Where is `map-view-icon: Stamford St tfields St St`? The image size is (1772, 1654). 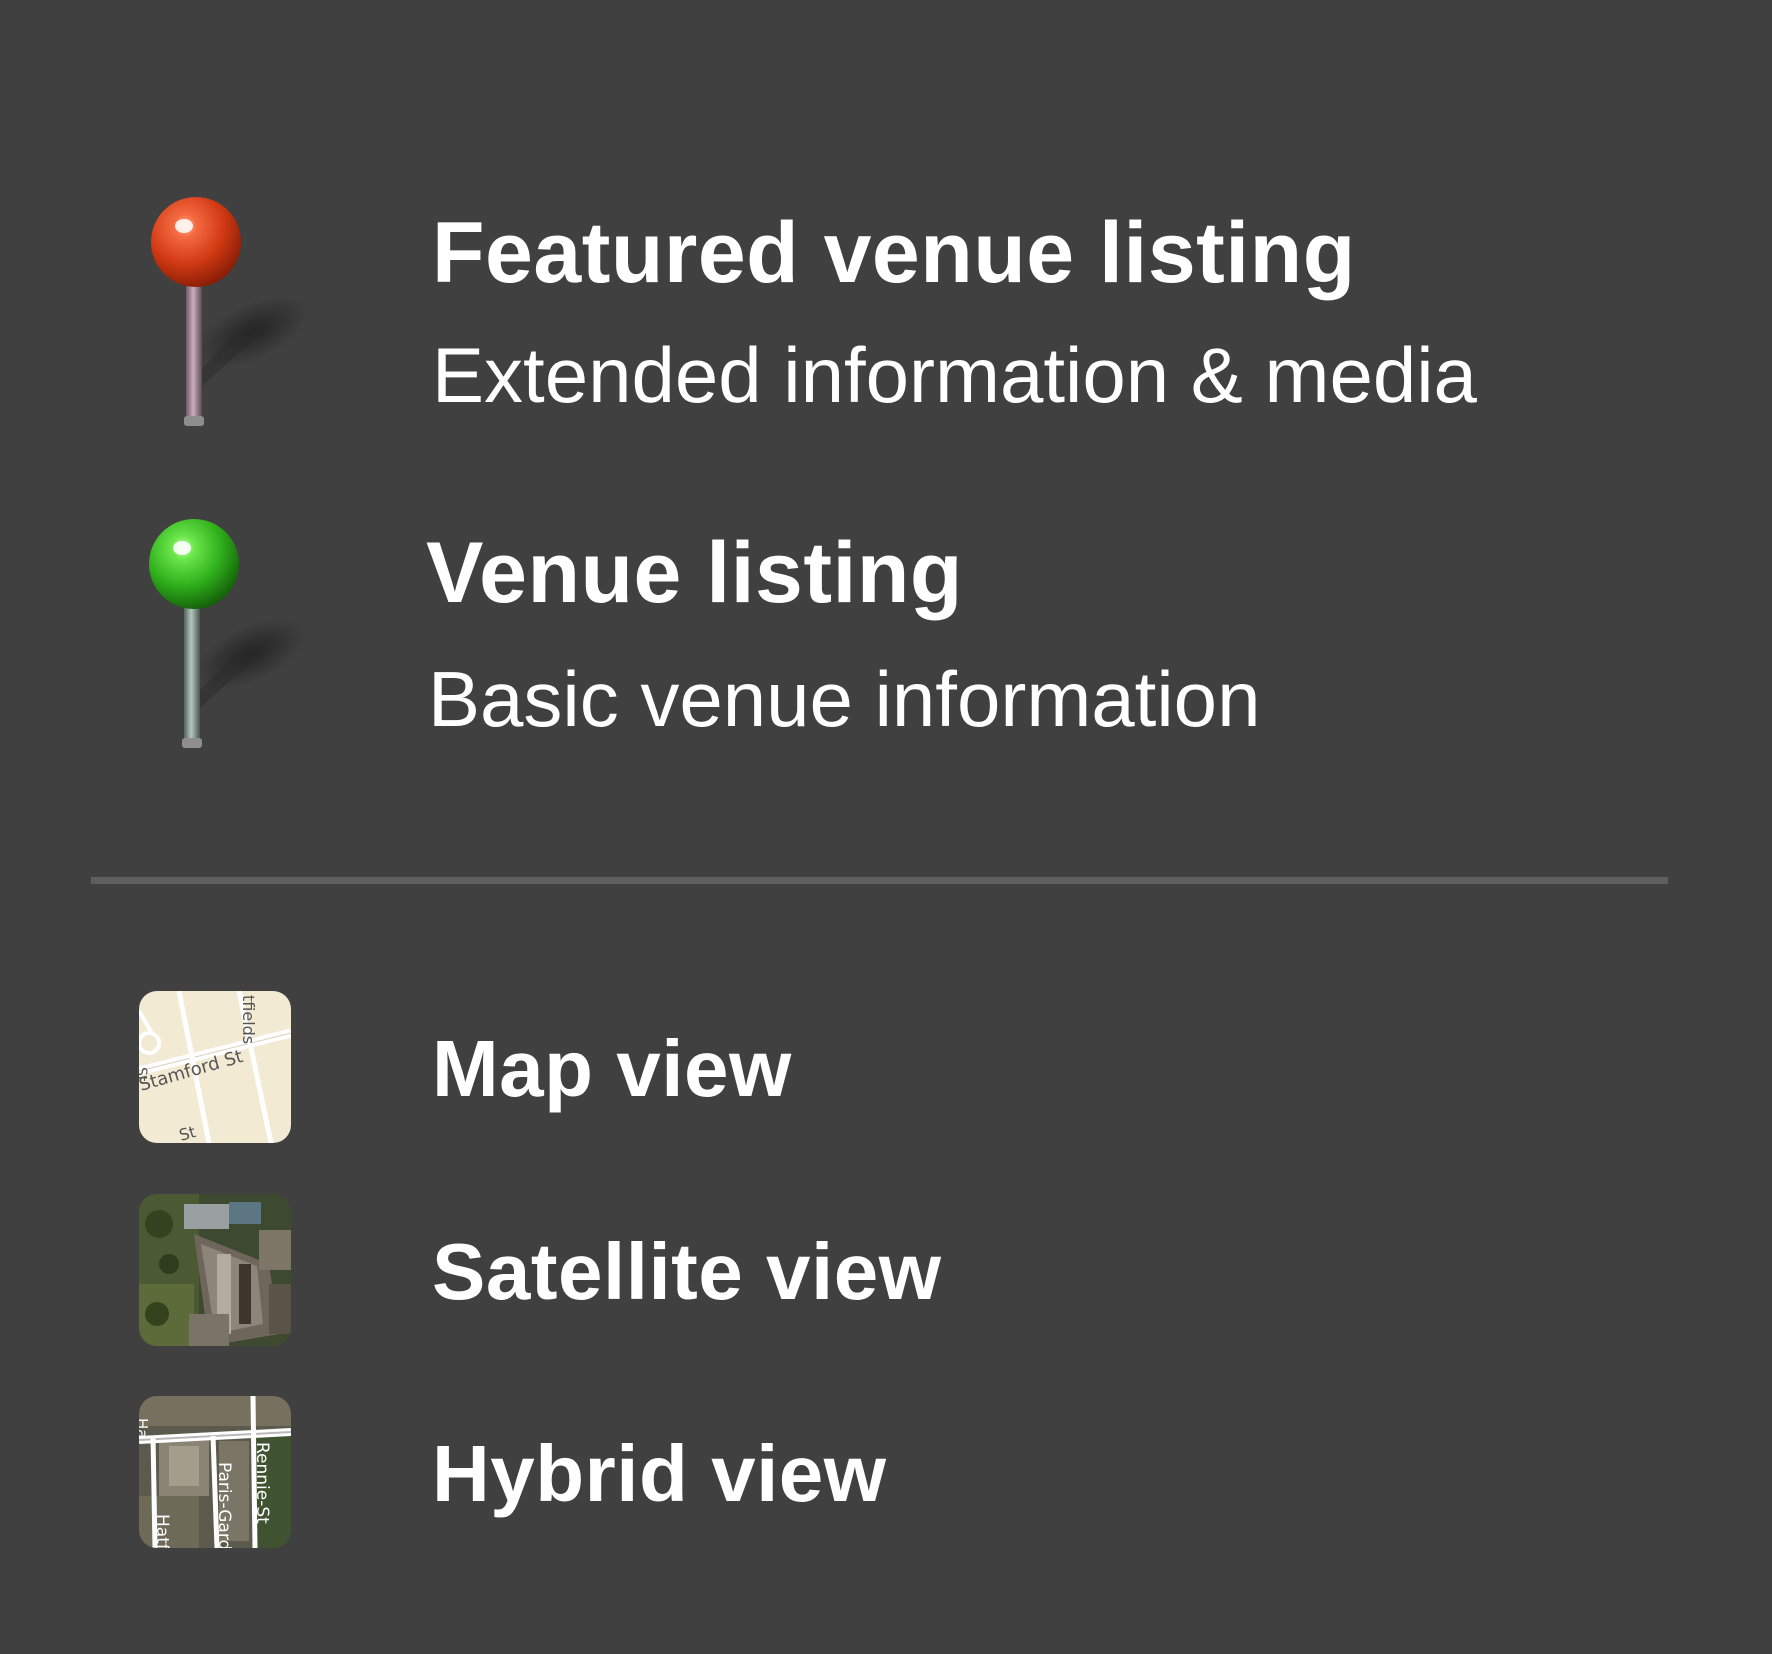 map-view-icon: Stamford St tfields St St is located at coordinates (215, 1067).